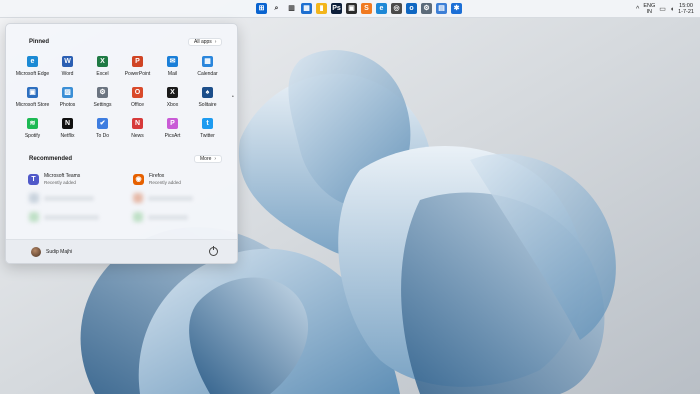  What do you see at coordinates (102, 61) in the screenshot?
I see `excel-icon: X` at bounding box center [102, 61].